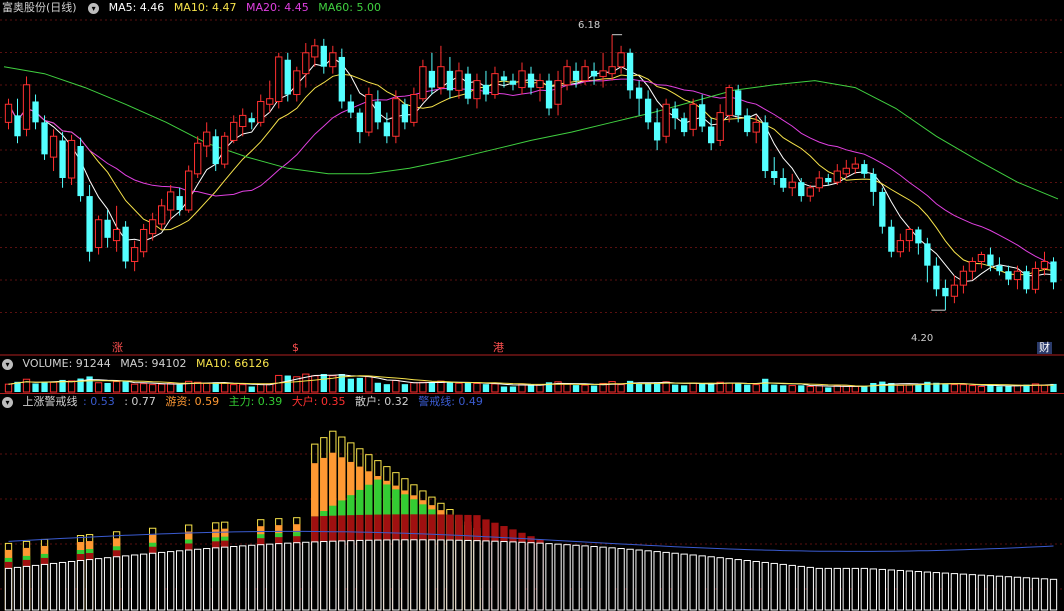  Describe the element at coordinates (7, 364) in the screenshot. I see `volume-panel-toggle-icon: ▾` at that location.